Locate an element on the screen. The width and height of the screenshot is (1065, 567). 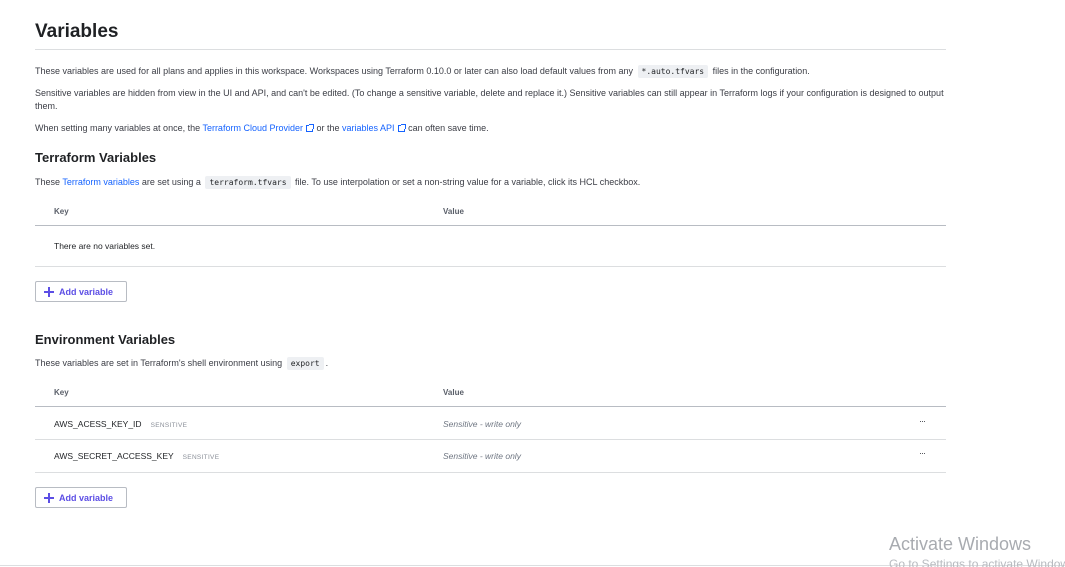
page-title: Variables is located at coordinates (77, 31).